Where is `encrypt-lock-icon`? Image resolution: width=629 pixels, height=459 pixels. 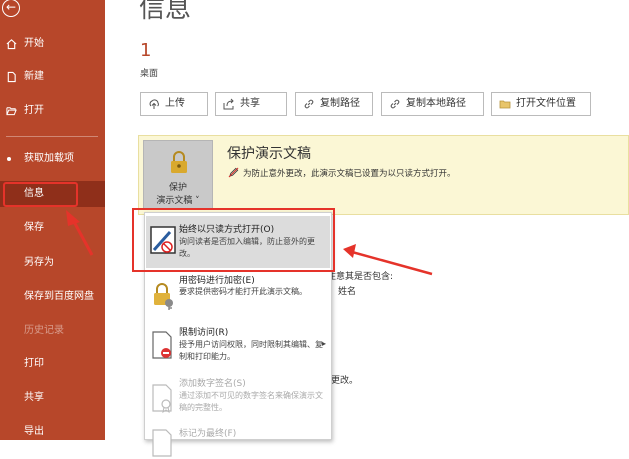 encrypt-lock-icon is located at coordinates (163, 296).